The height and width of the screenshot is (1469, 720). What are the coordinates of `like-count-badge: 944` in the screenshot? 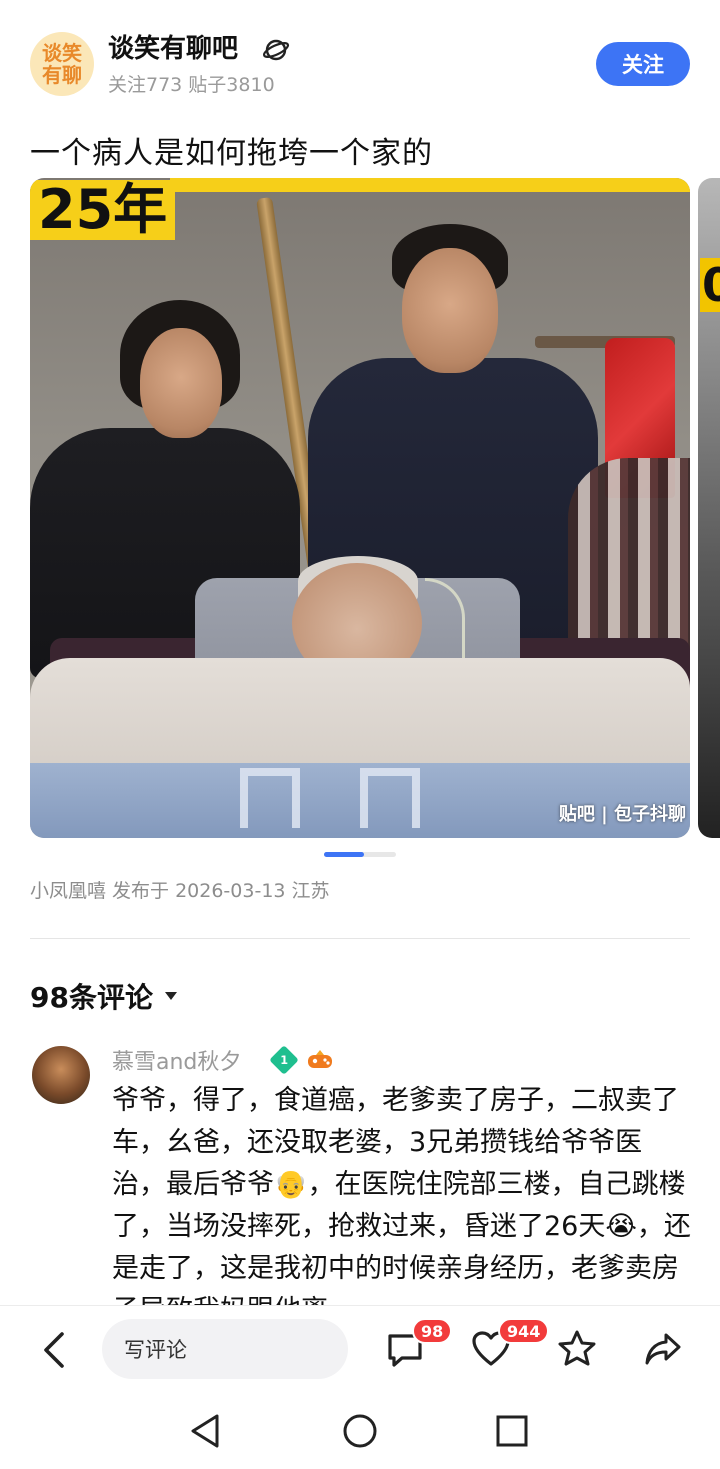 It's located at (524, 1331).